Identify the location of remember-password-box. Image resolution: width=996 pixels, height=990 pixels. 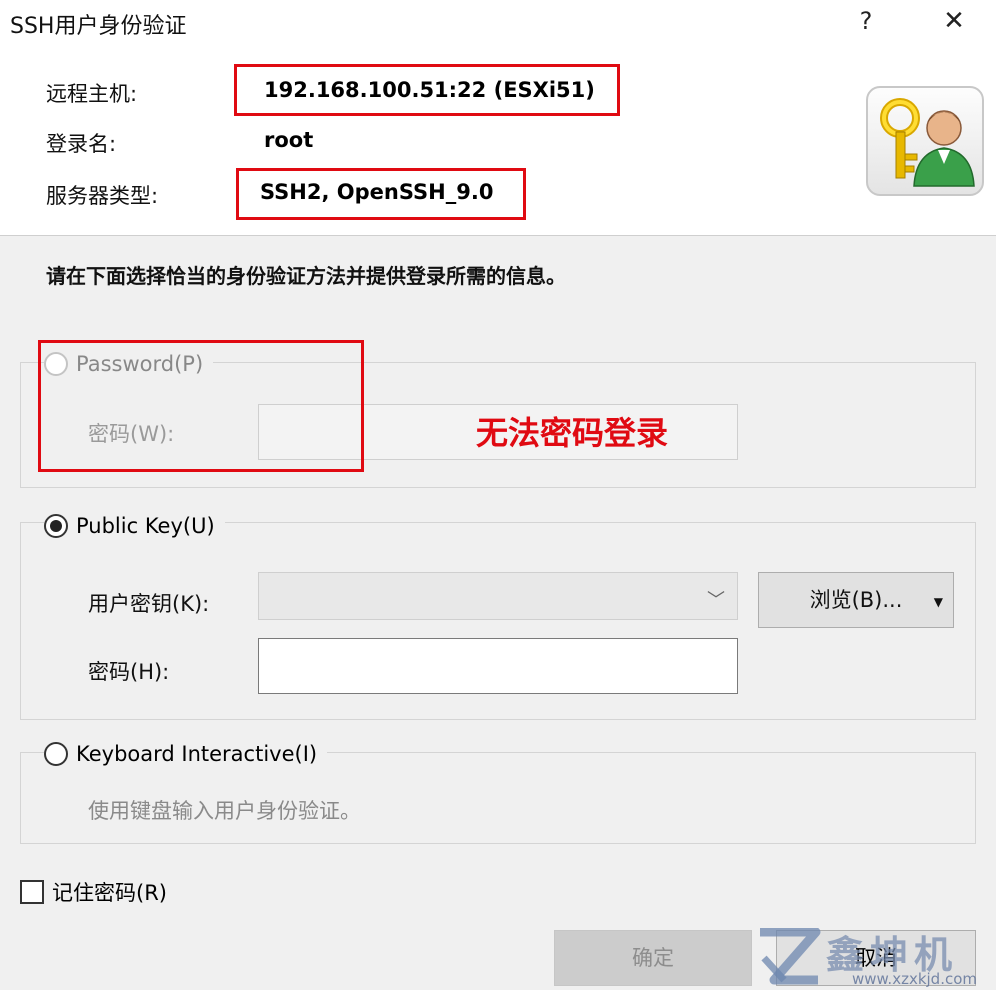
(32, 892).